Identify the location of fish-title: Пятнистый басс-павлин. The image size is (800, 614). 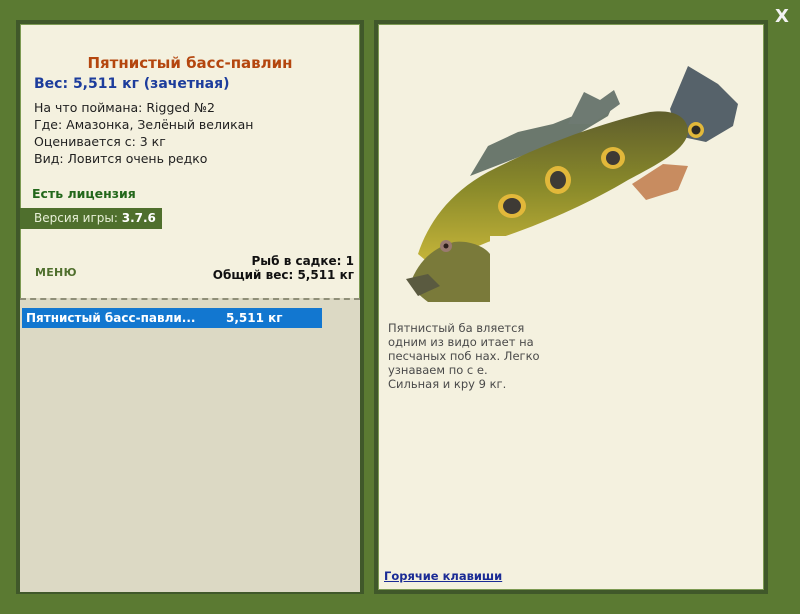
(190, 63).